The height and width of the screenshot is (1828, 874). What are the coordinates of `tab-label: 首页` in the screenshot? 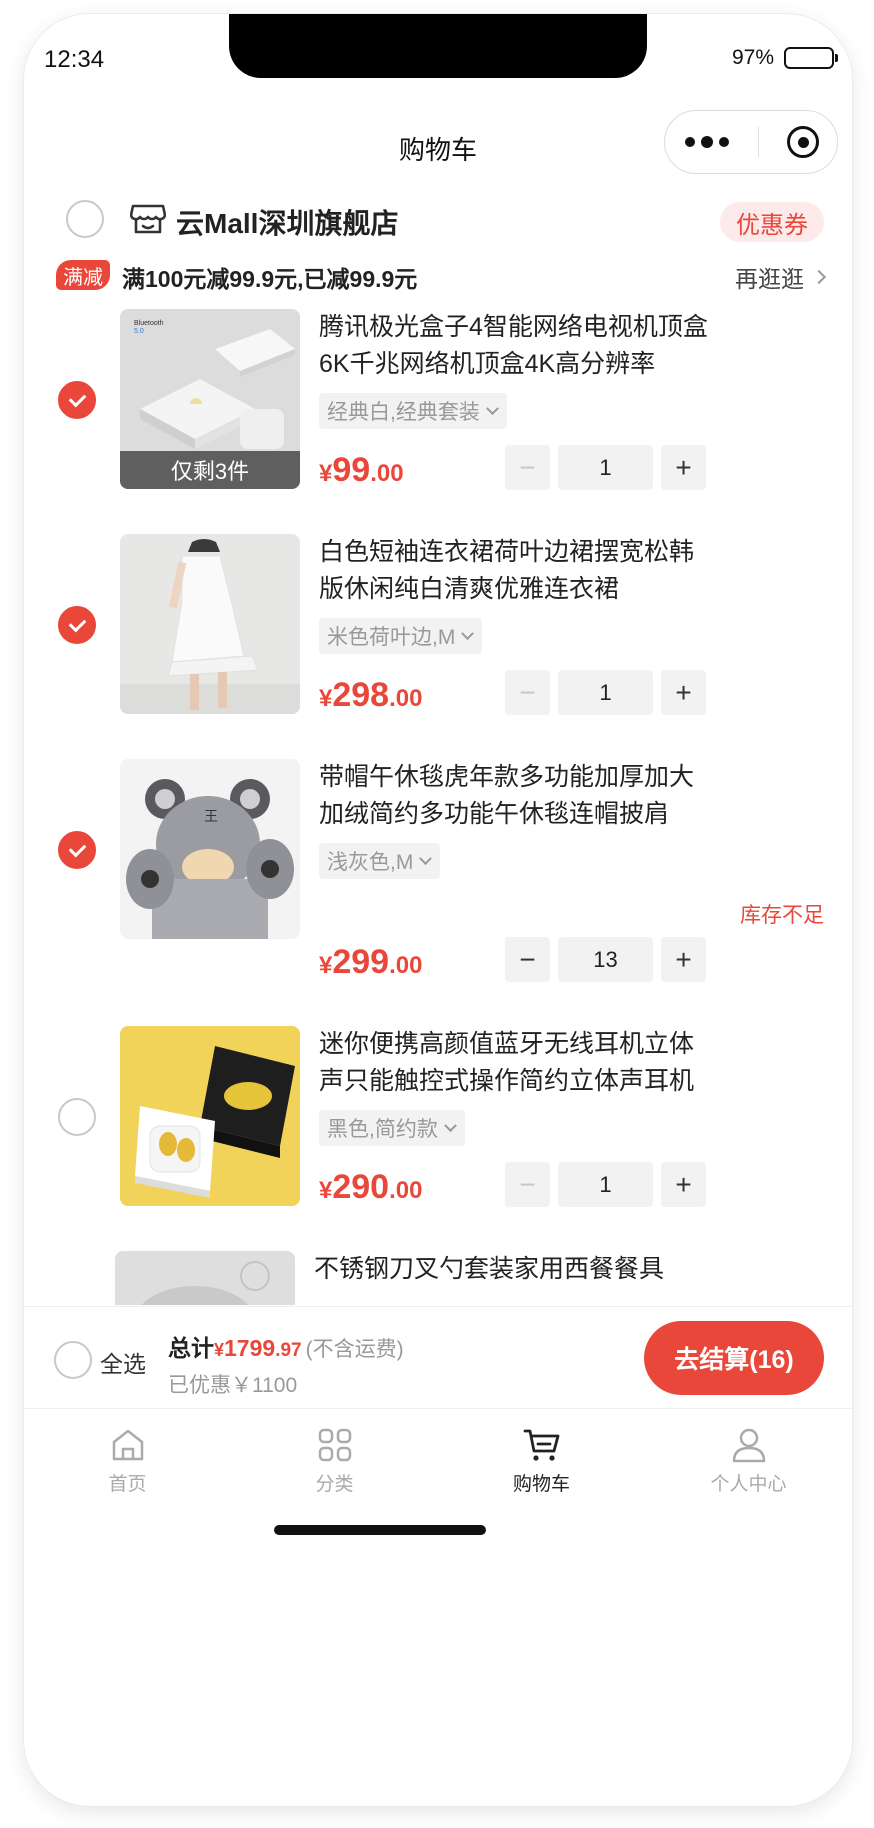 It's located at (127, 1484).